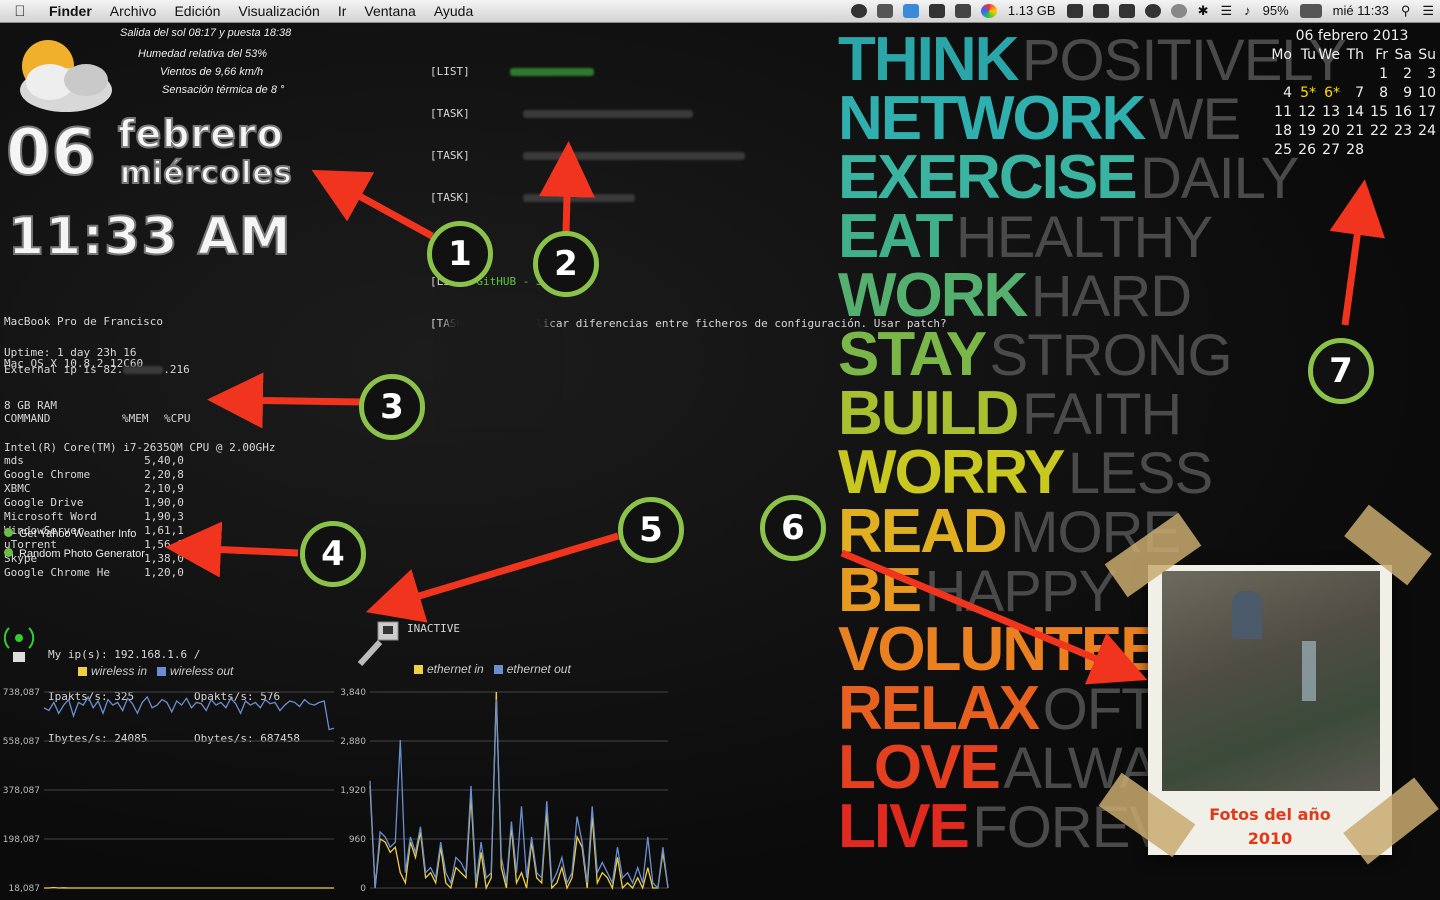 This screenshot has width=1440, height=900. What do you see at coordinates (1341, 371) in the screenshot?
I see `annotation-badge-7: 7` at bounding box center [1341, 371].